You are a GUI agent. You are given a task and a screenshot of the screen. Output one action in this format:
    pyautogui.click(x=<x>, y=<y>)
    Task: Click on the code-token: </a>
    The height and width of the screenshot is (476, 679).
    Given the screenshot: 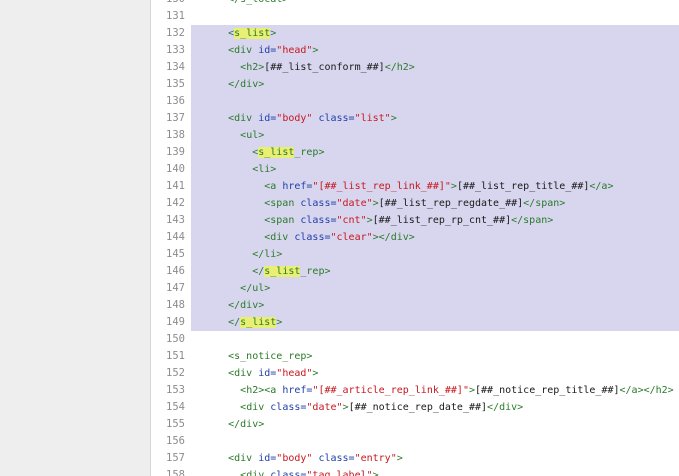 What is the action you would take?
    pyautogui.click(x=601, y=186)
    